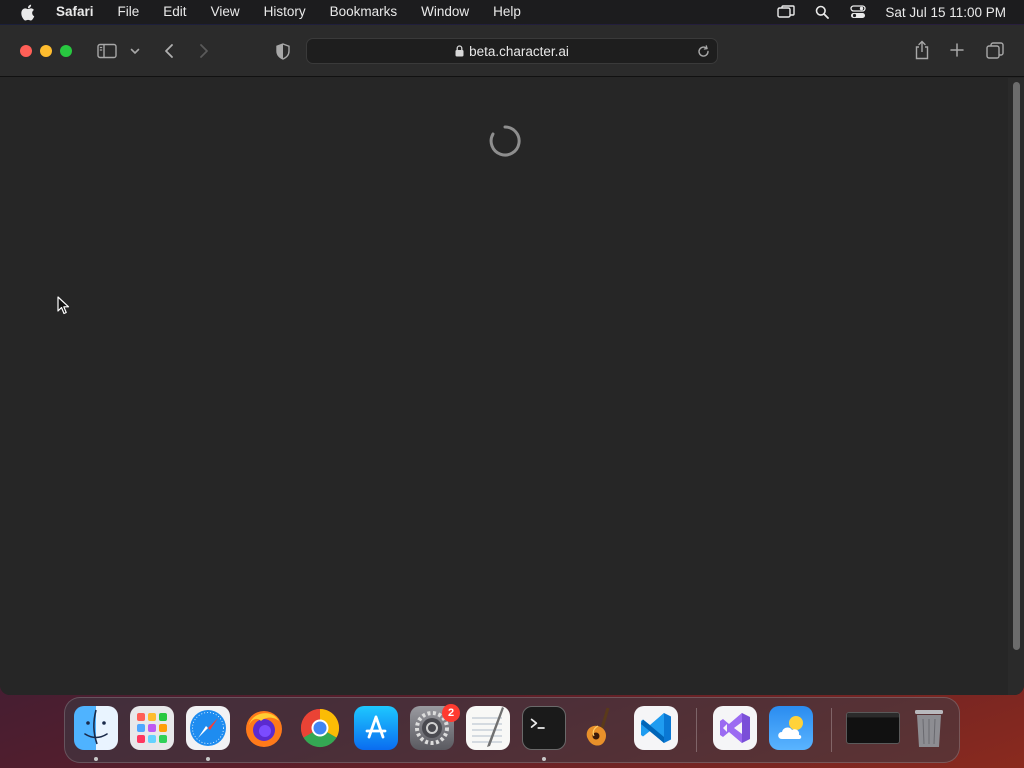 Image resolution: width=1024 pixels, height=768 pixels. Describe the element at coordinates (63, 305) in the screenshot. I see `mouse-pointer-icon` at that location.